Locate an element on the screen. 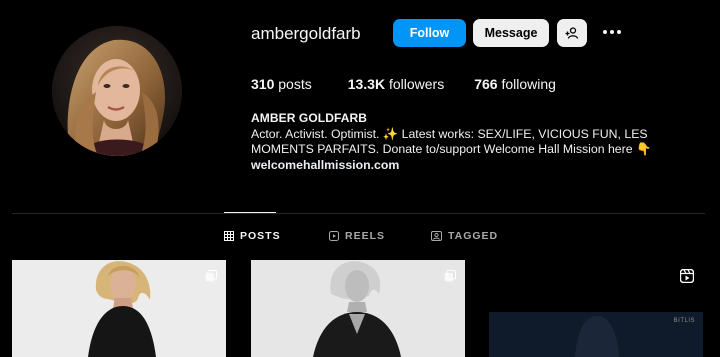  follow-button: Follow is located at coordinates (429, 33).